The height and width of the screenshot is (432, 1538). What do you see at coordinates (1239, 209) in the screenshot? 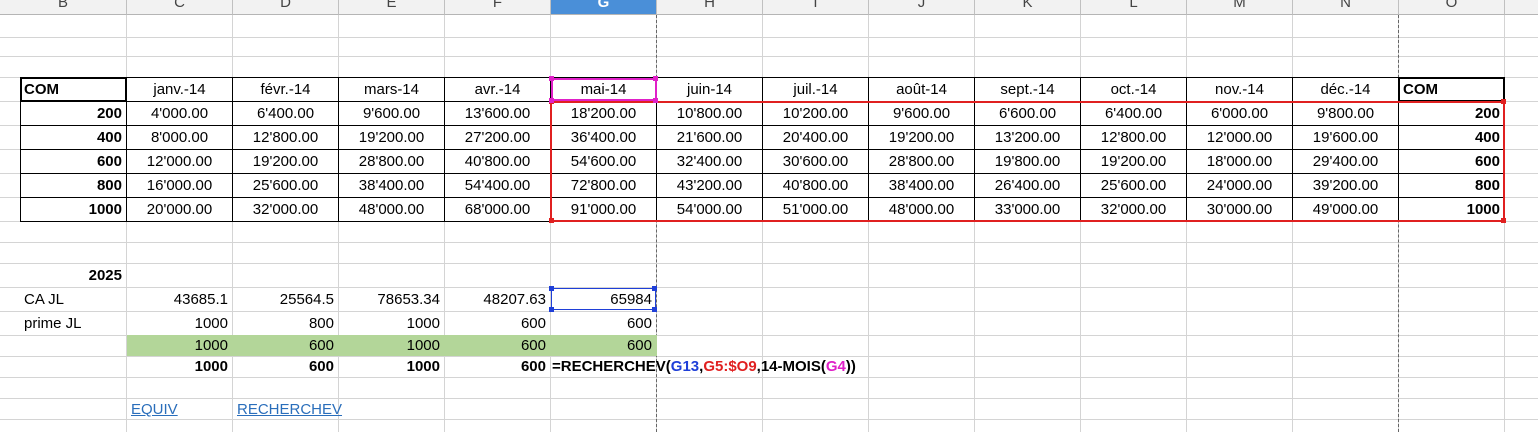
I see `table-cell: 30'000.00` at bounding box center [1239, 209].